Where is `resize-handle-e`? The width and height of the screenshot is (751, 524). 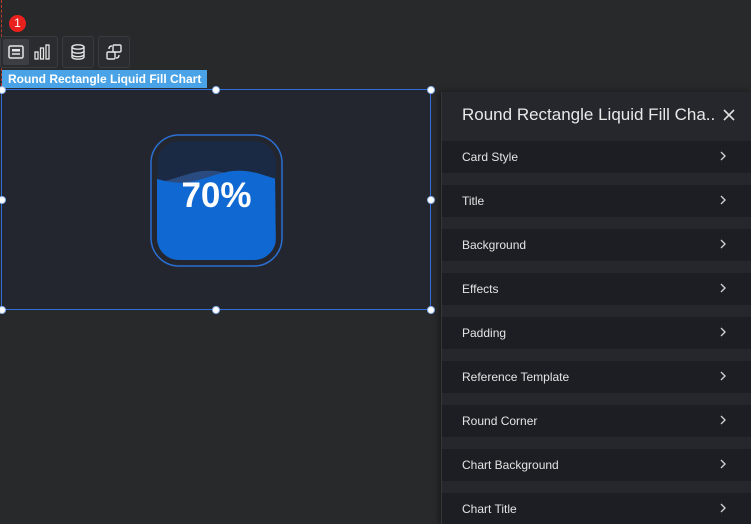
resize-handle-e is located at coordinates (431, 200).